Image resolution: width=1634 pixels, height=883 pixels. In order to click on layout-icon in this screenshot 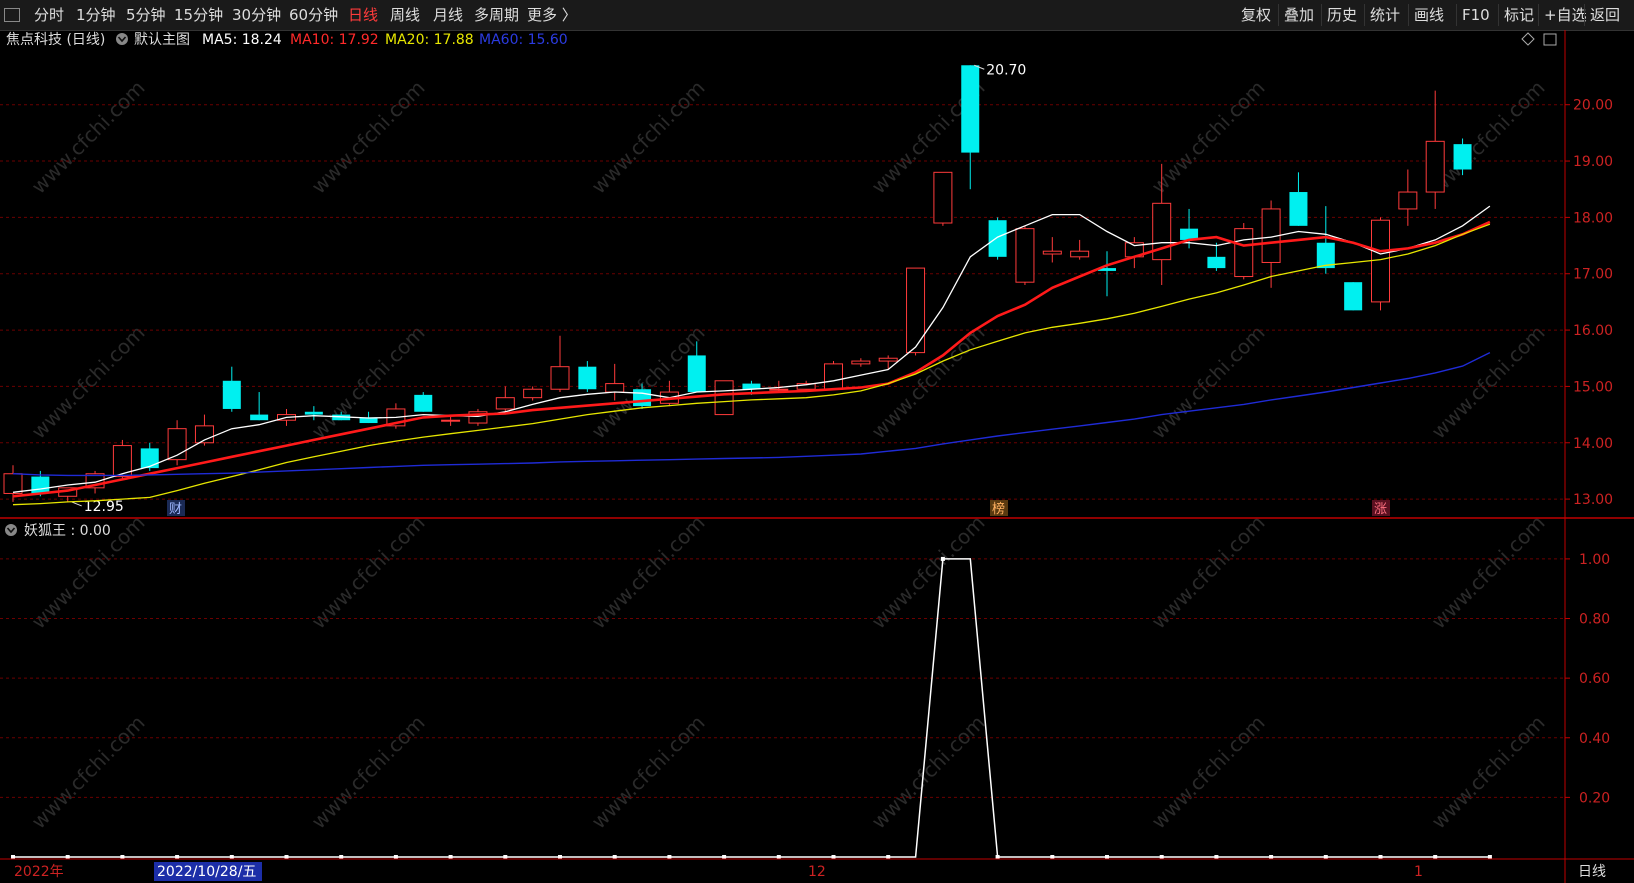, I will do `click(1550, 39)`.